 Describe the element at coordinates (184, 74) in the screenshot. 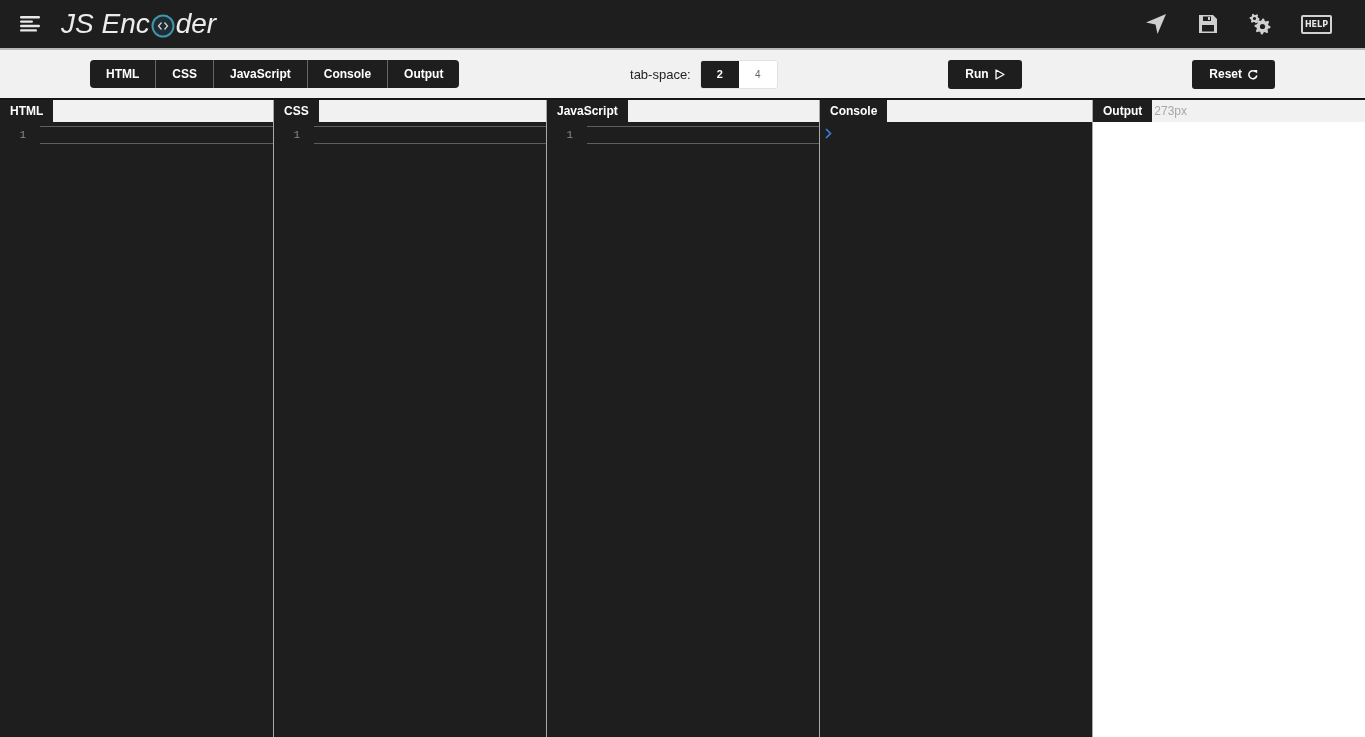

I see `panel-toggle-tab: CSS` at that location.